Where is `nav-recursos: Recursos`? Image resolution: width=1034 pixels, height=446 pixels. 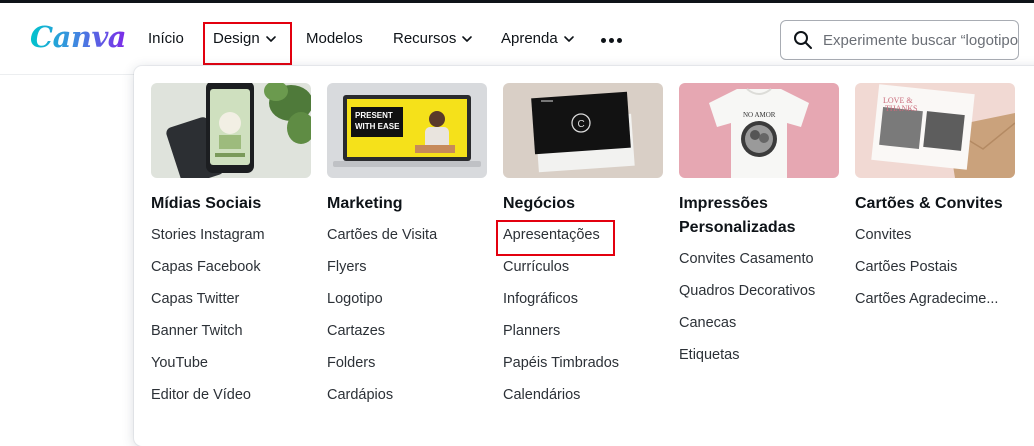 nav-recursos: Recursos is located at coordinates (433, 38).